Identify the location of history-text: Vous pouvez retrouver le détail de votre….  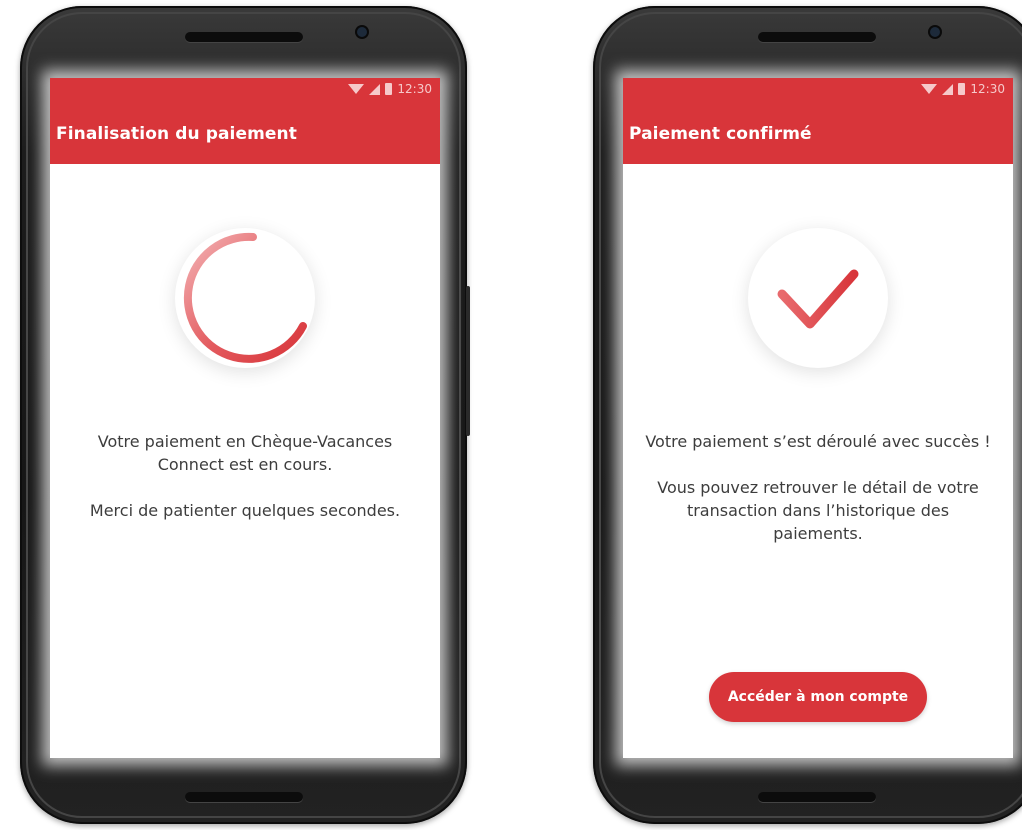
(818, 510).